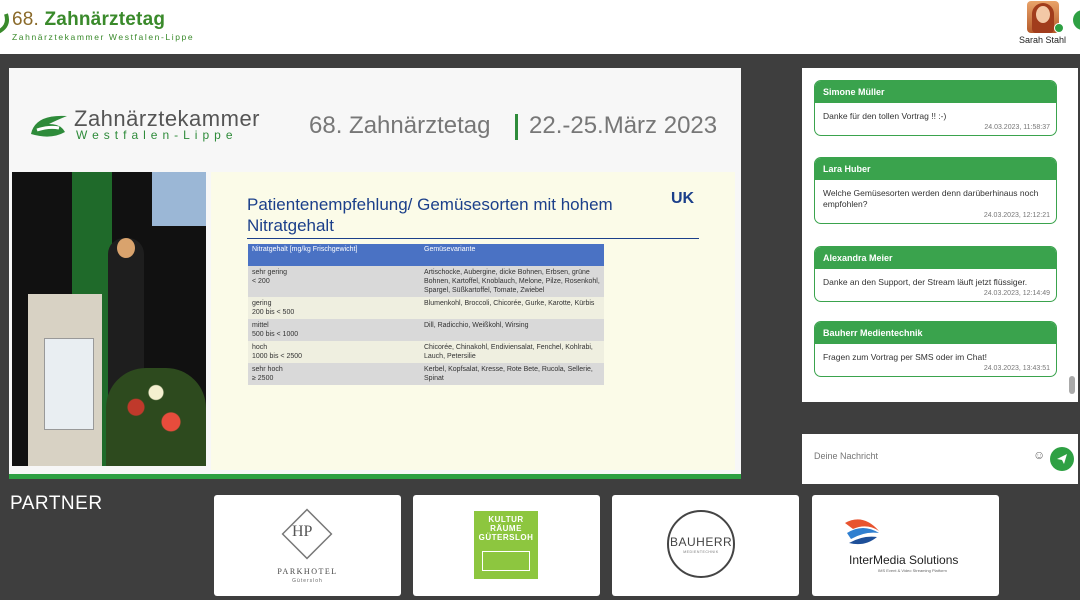 Image resolution: width=1080 pixels, height=600 pixels. Describe the element at coordinates (334, 281) in the screenshot. I see `table-cell: sehr gering < 200` at that location.